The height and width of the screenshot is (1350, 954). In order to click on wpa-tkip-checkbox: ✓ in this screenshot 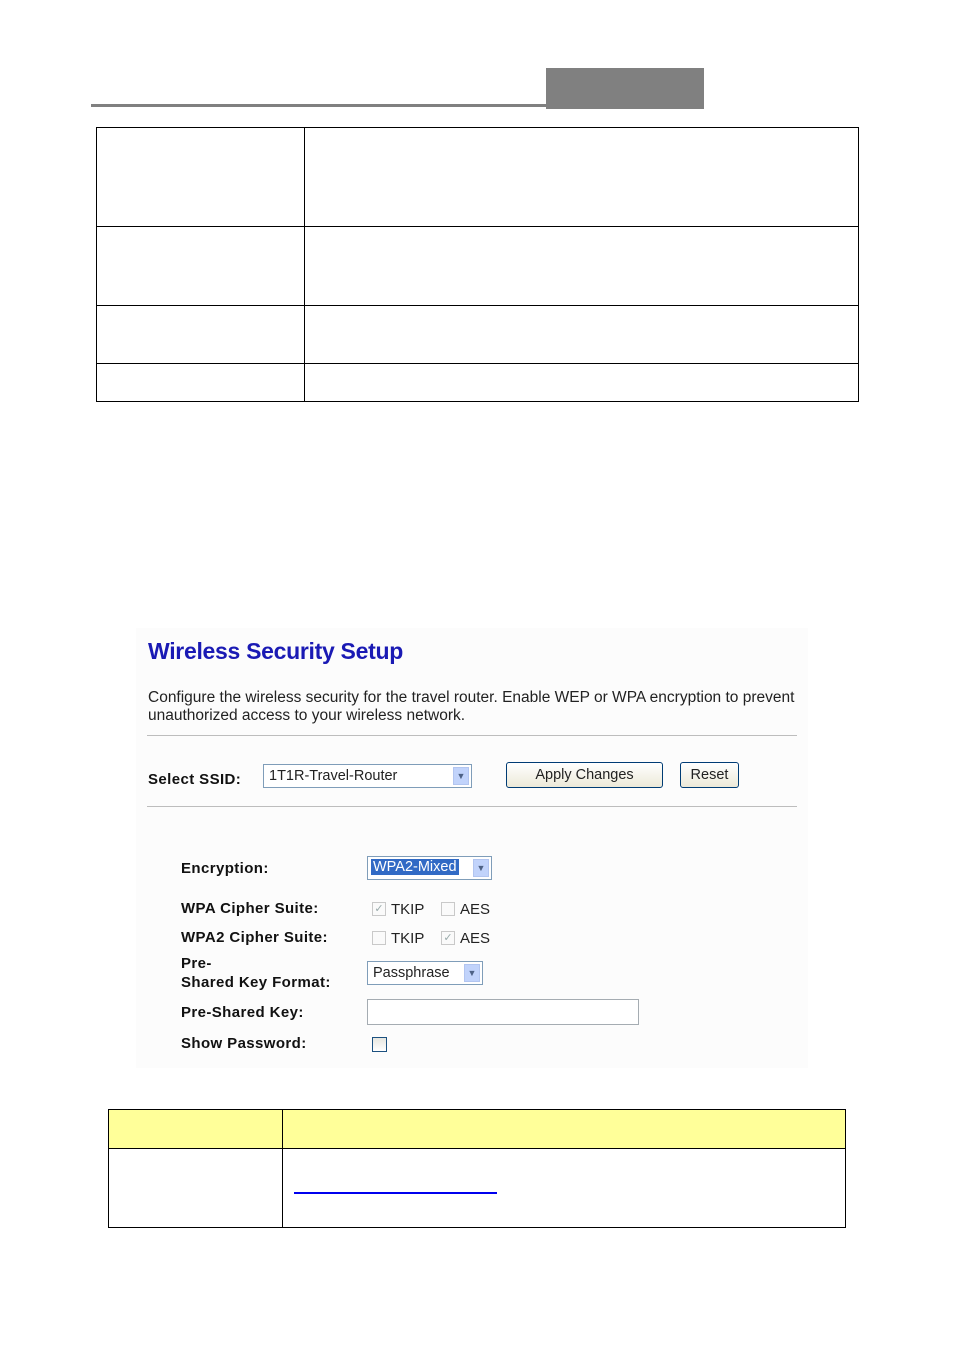, I will do `click(379, 909)`.